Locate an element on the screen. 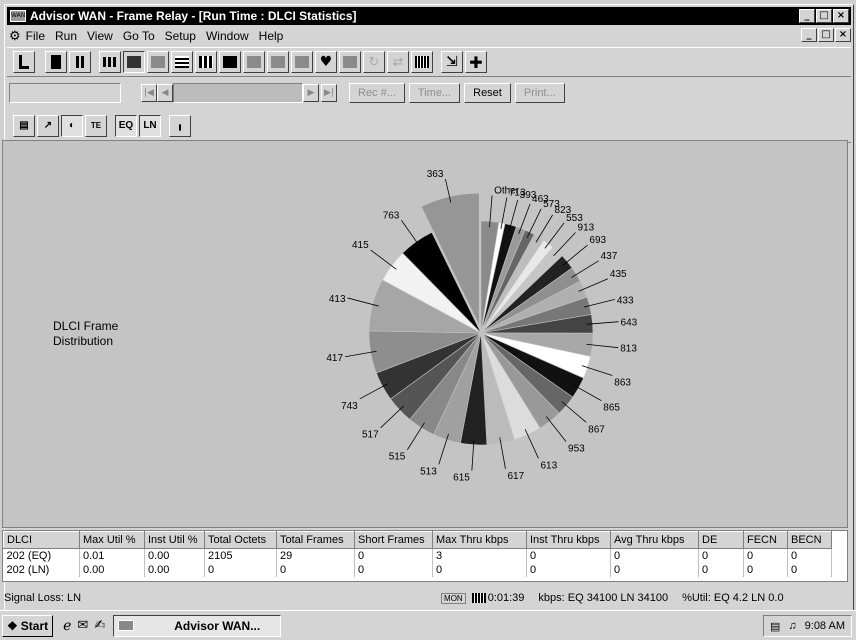 The width and height of the screenshot is (856, 640). slice-label: 415 is located at coordinates (360, 245).